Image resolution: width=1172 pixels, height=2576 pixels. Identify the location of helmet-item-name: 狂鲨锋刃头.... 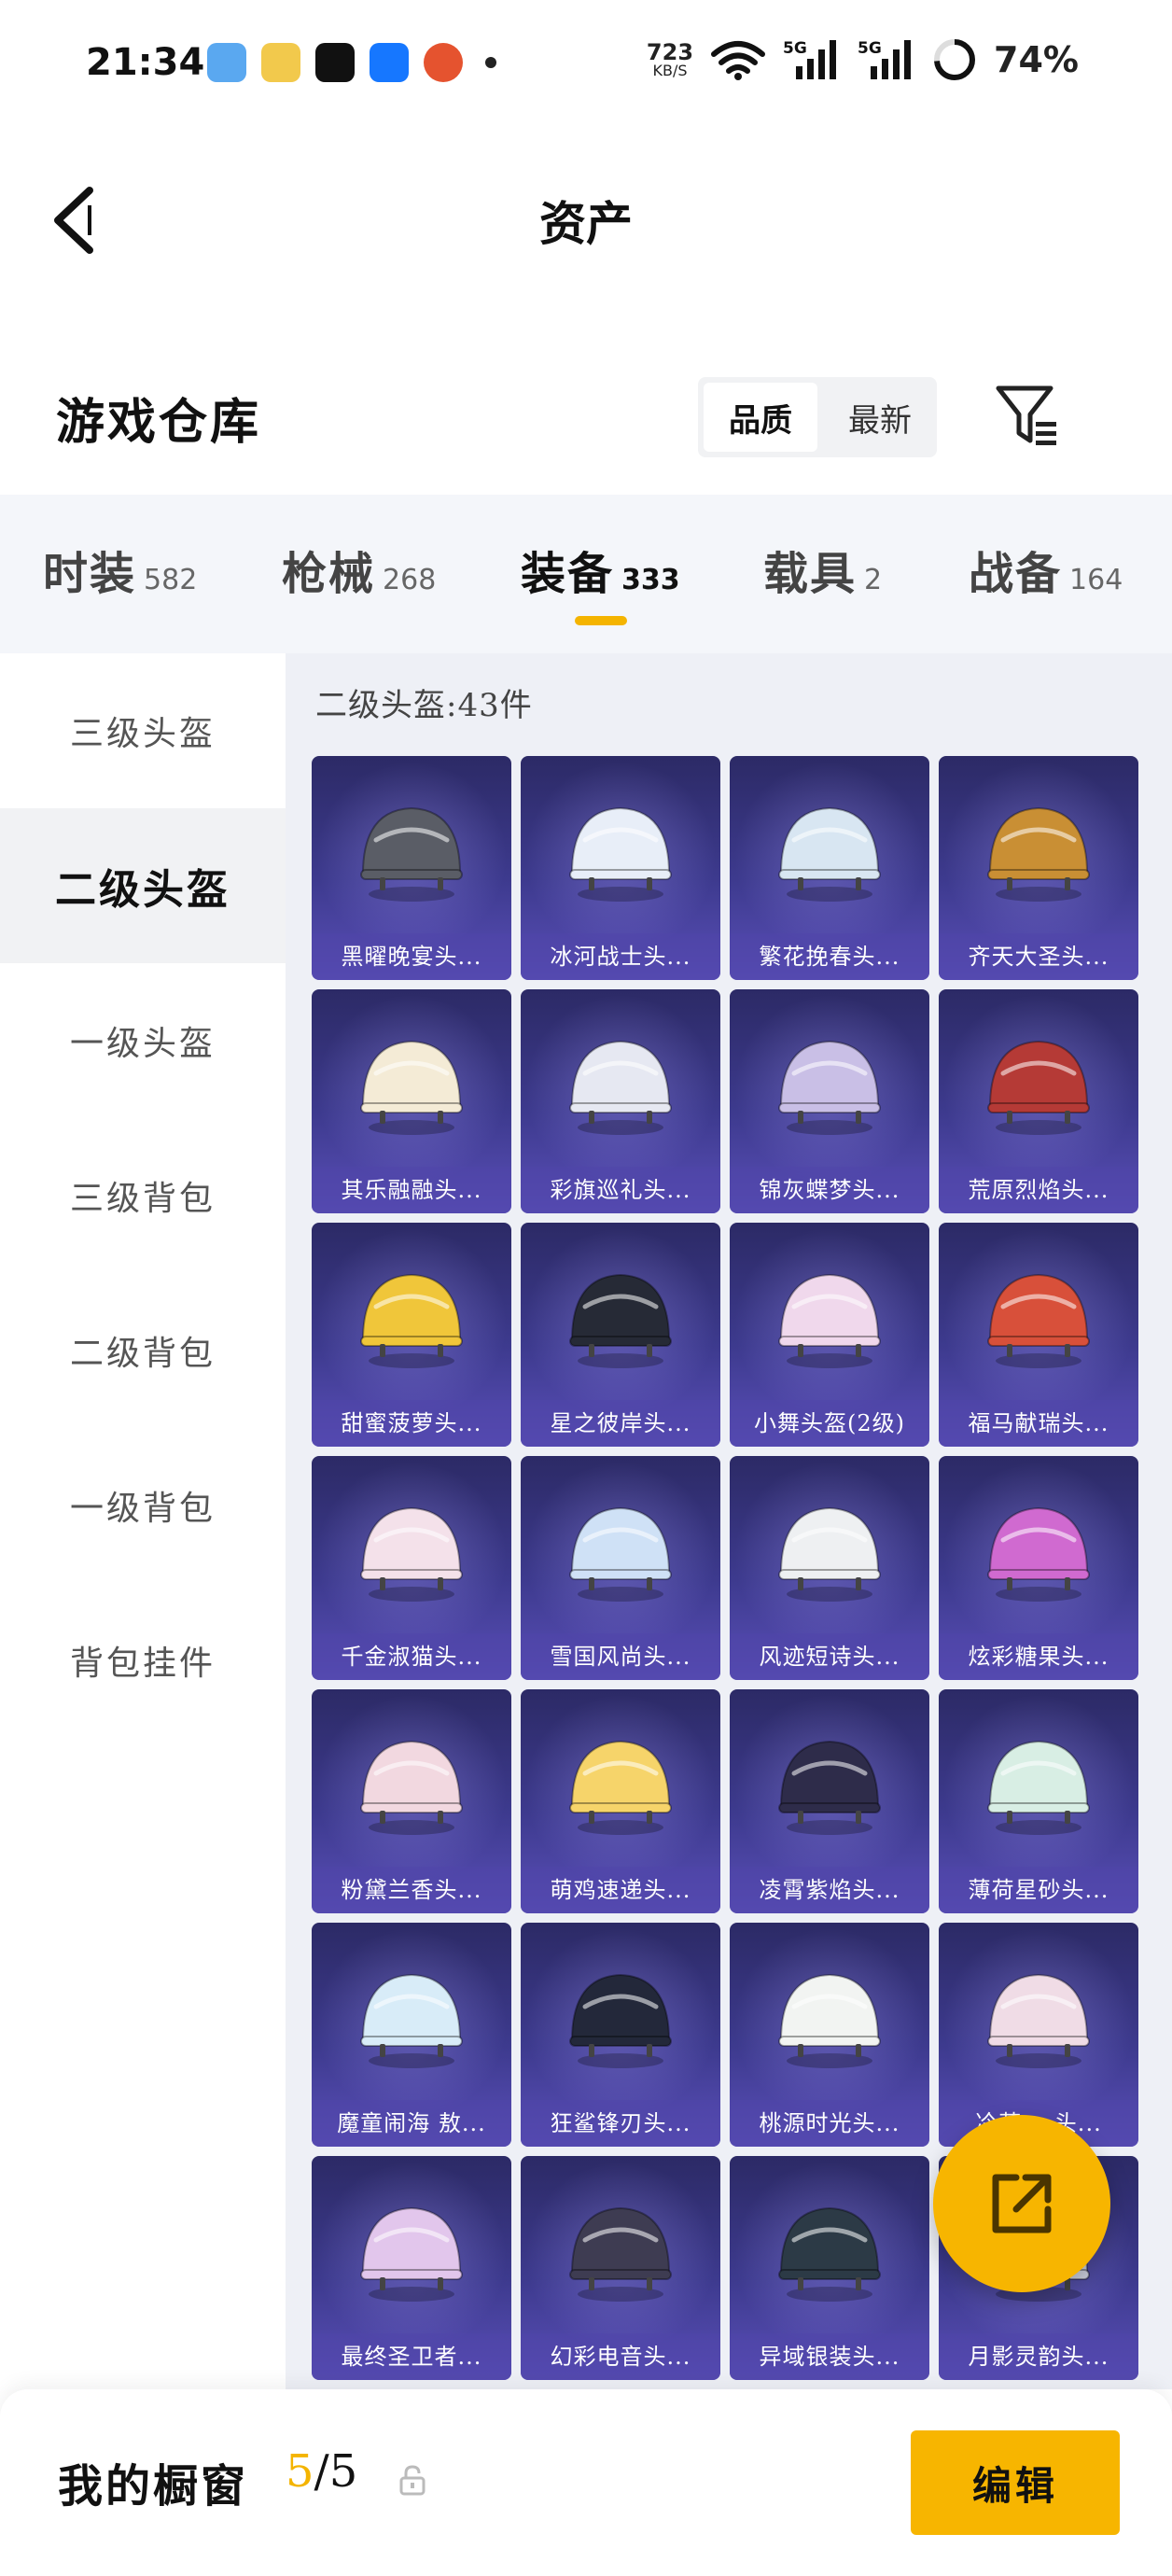
(620, 2123).